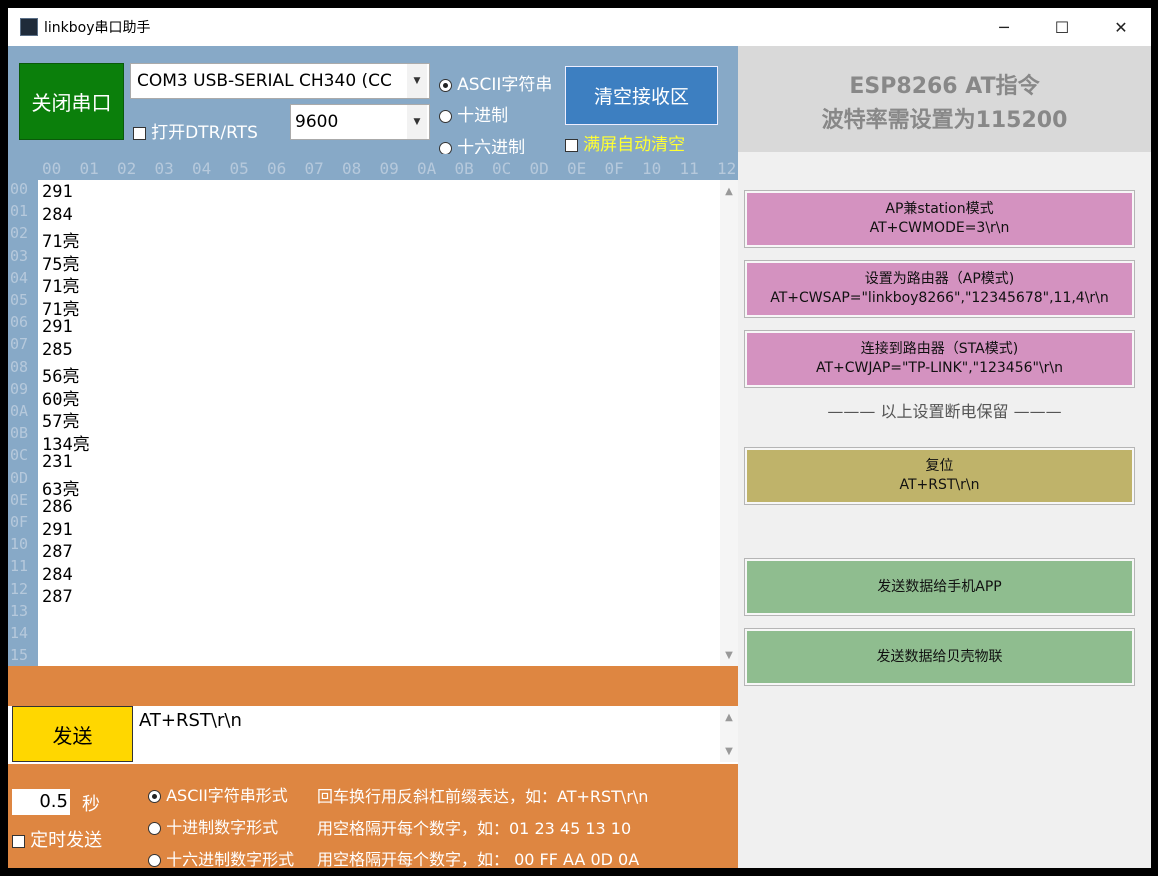 The image size is (1158, 876). What do you see at coordinates (641, 95) in the screenshot?
I see `clear-receive-button: 清空接收区` at bounding box center [641, 95].